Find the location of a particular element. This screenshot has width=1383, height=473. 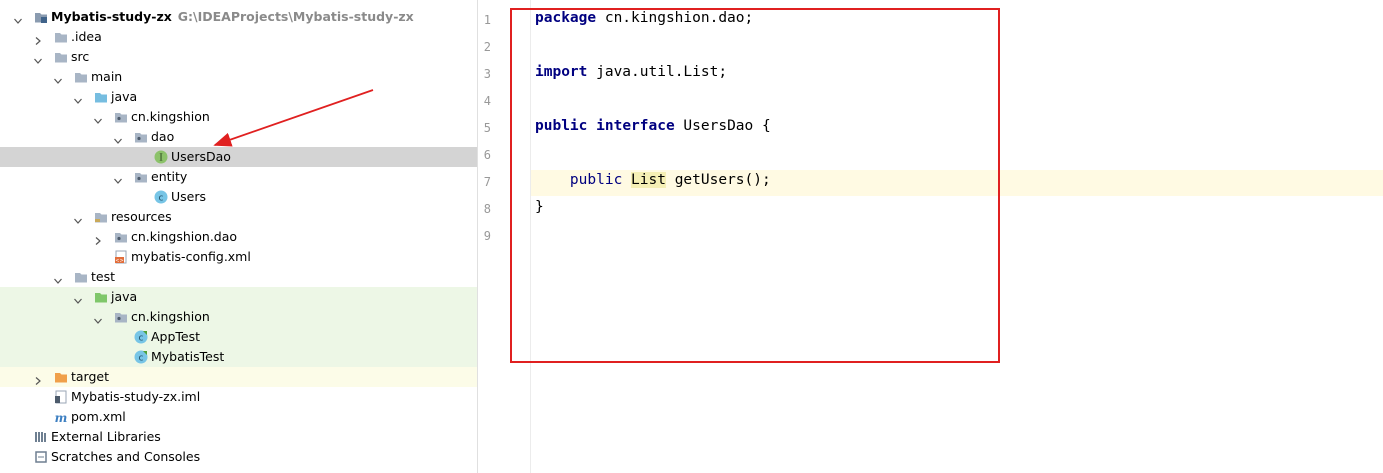

closing-brace: } is located at coordinates (539, 207).